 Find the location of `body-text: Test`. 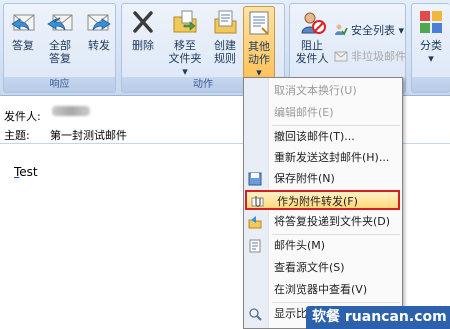

body-text: Test is located at coordinates (26, 172).